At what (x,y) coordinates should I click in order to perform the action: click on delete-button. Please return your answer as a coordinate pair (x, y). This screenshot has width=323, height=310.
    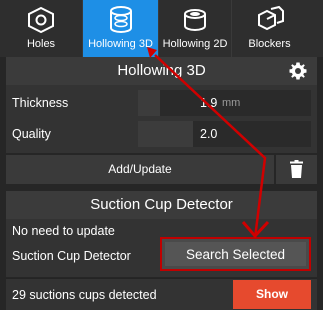
    Looking at the image, I should click on (296, 169).